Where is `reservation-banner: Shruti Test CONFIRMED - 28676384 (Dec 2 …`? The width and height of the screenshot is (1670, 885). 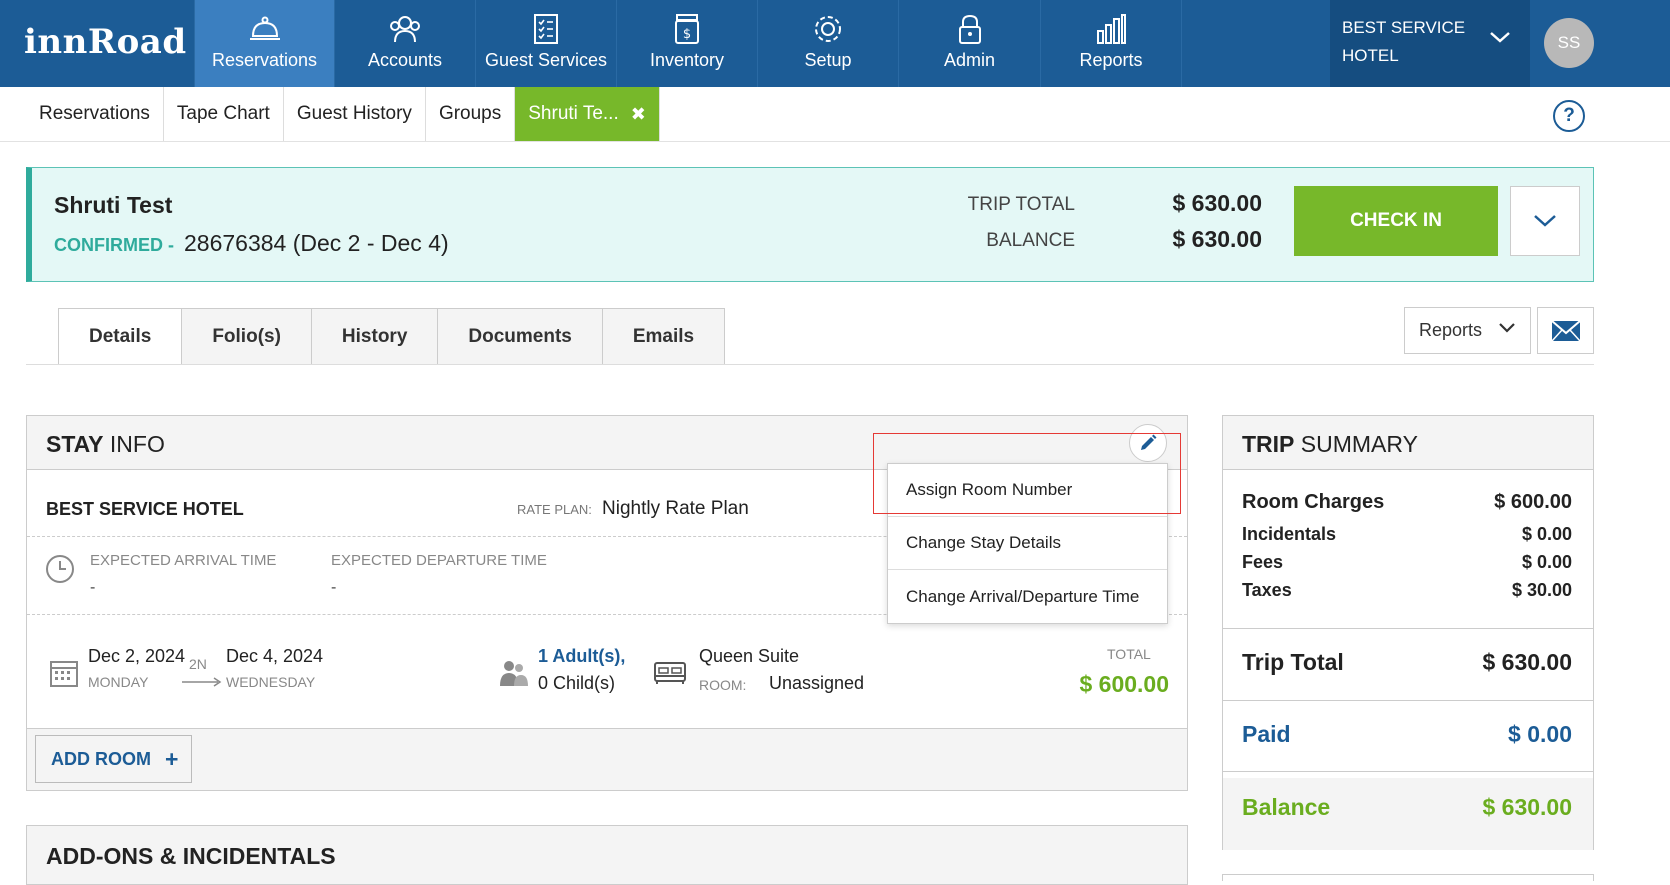
reservation-banner: Shruti Test CONFIRMED - 28676384 (Dec 2 … is located at coordinates (810, 224).